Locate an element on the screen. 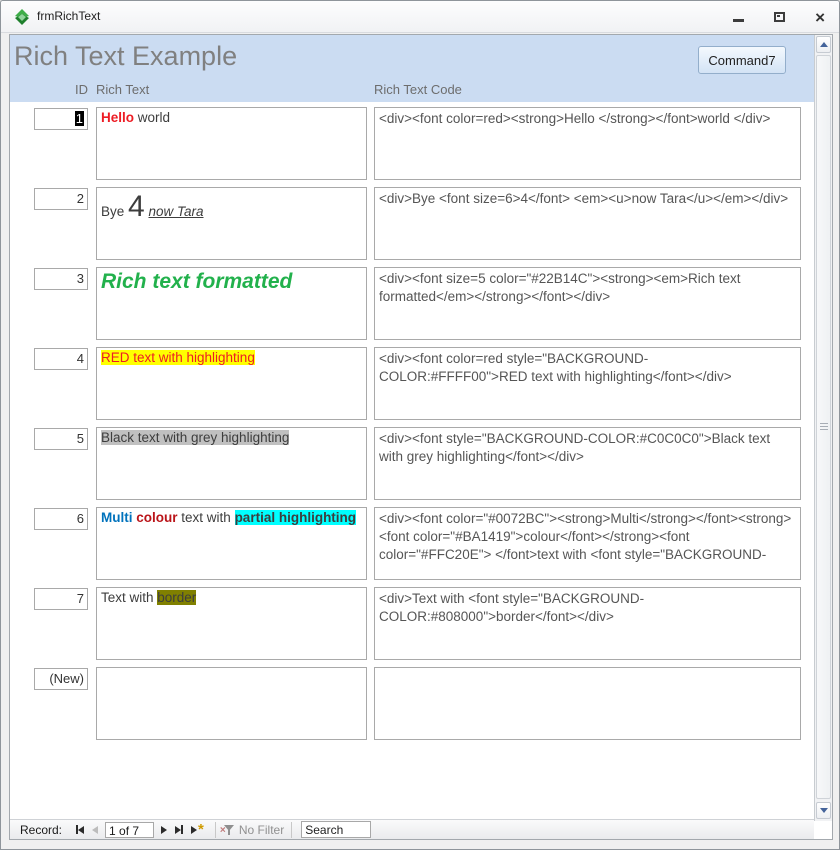  record-id-value: 4 is located at coordinates (80, 358).